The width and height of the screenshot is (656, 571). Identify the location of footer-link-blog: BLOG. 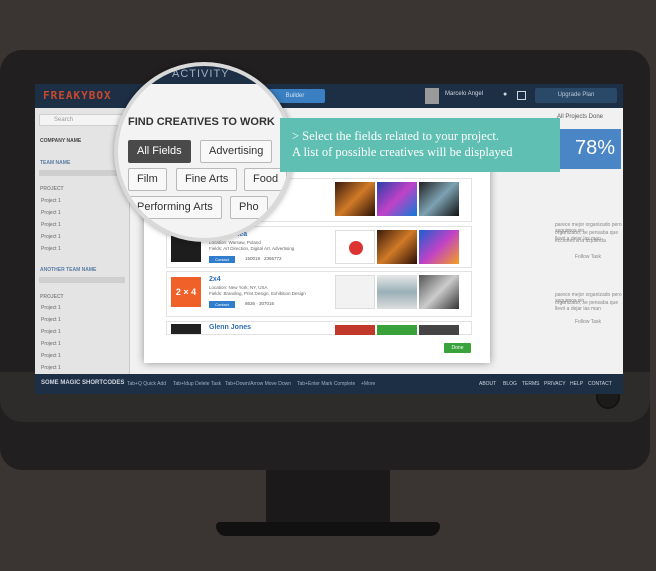
(510, 384).